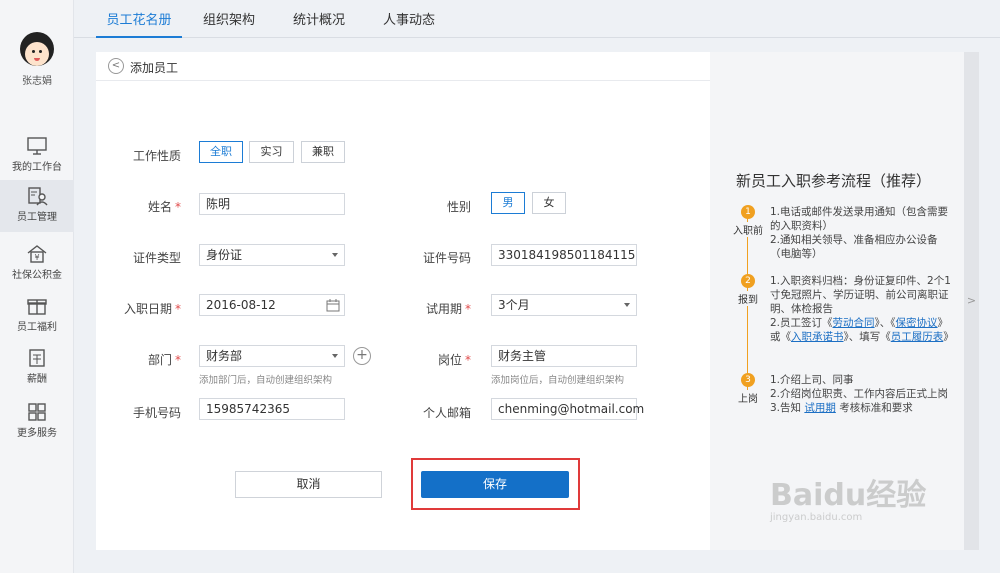 The height and width of the screenshot is (573, 1000). What do you see at coordinates (37, 307) in the screenshot?
I see `gift-icon` at bounding box center [37, 307].